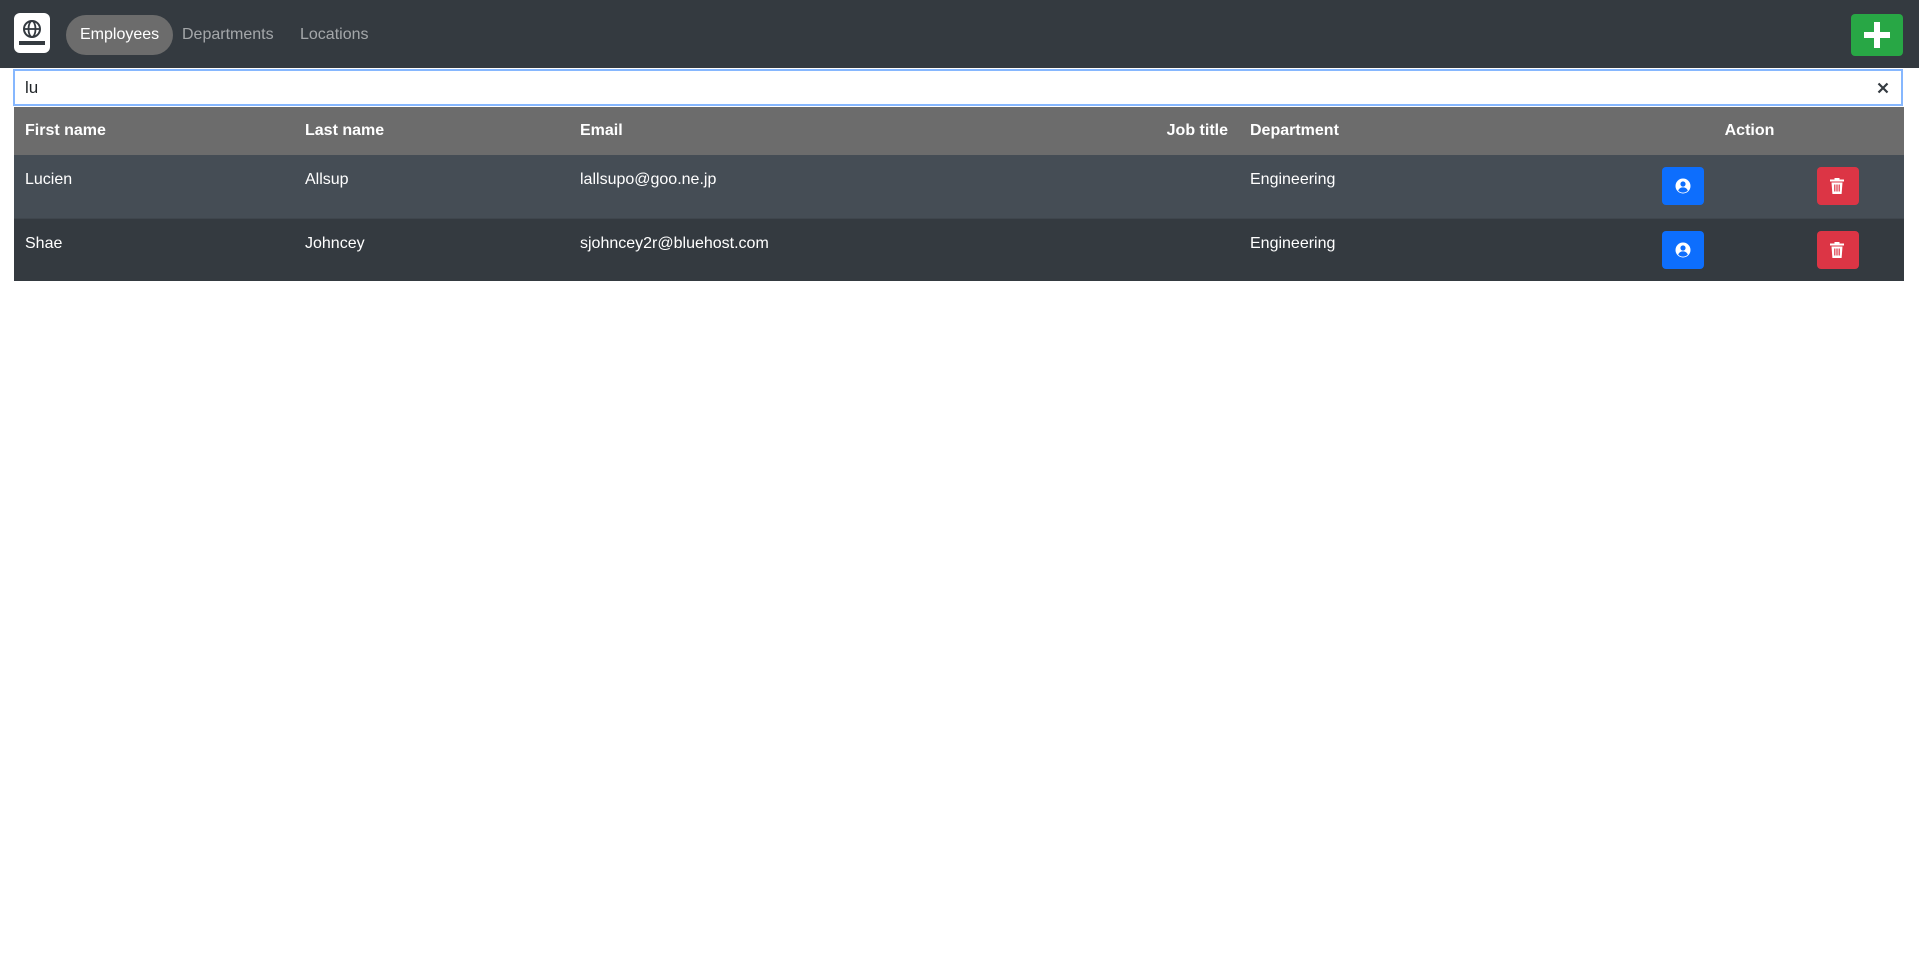 This screenshot has height=974, width=1919. Describe the element at coordinates (228, 35) in the screenshot. I see `tab-departments: Departments` at that location.